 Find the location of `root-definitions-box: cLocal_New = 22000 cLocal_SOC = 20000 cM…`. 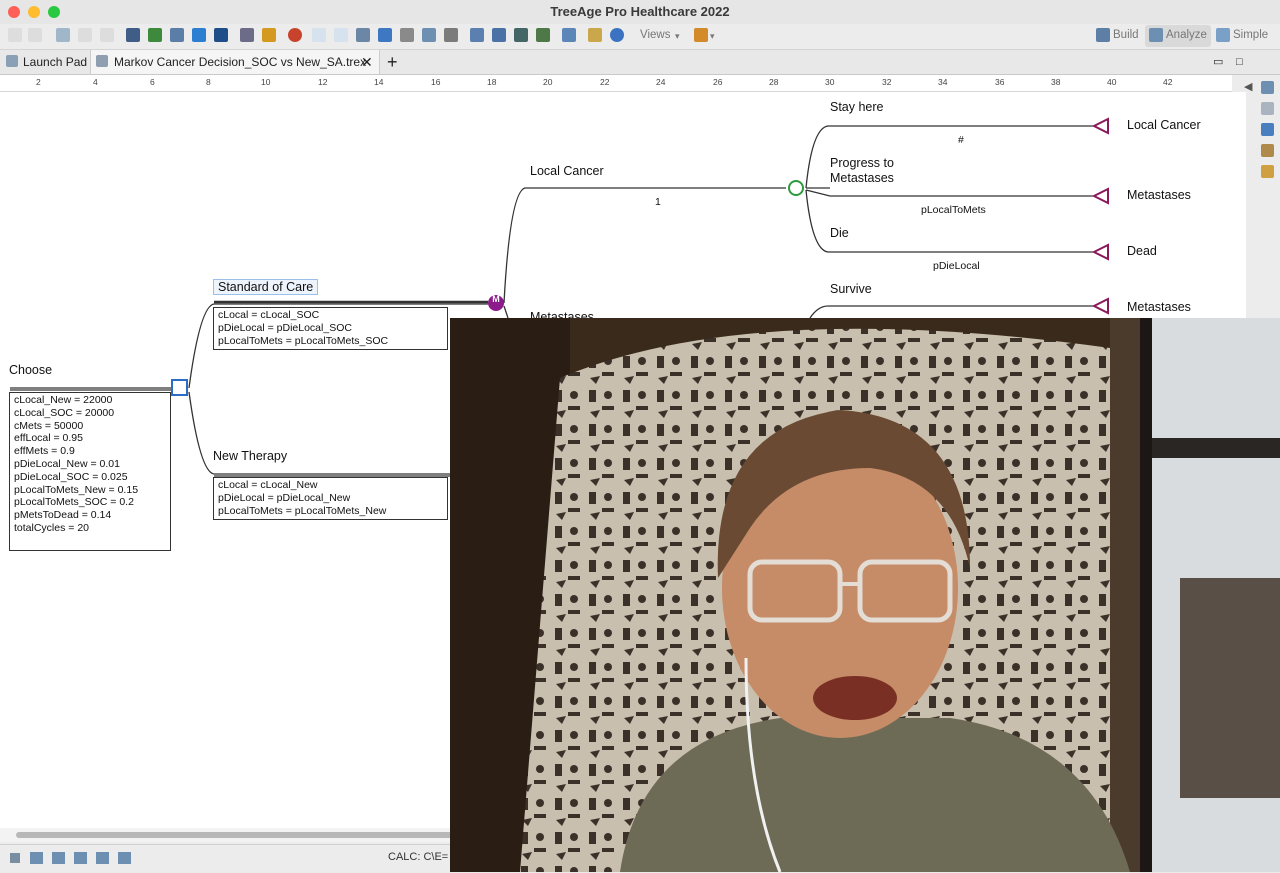

root-definitions-box: cLocal_New = 22000 cLocal_SOC = 20000 cM… is located at coordinates (90, 471).